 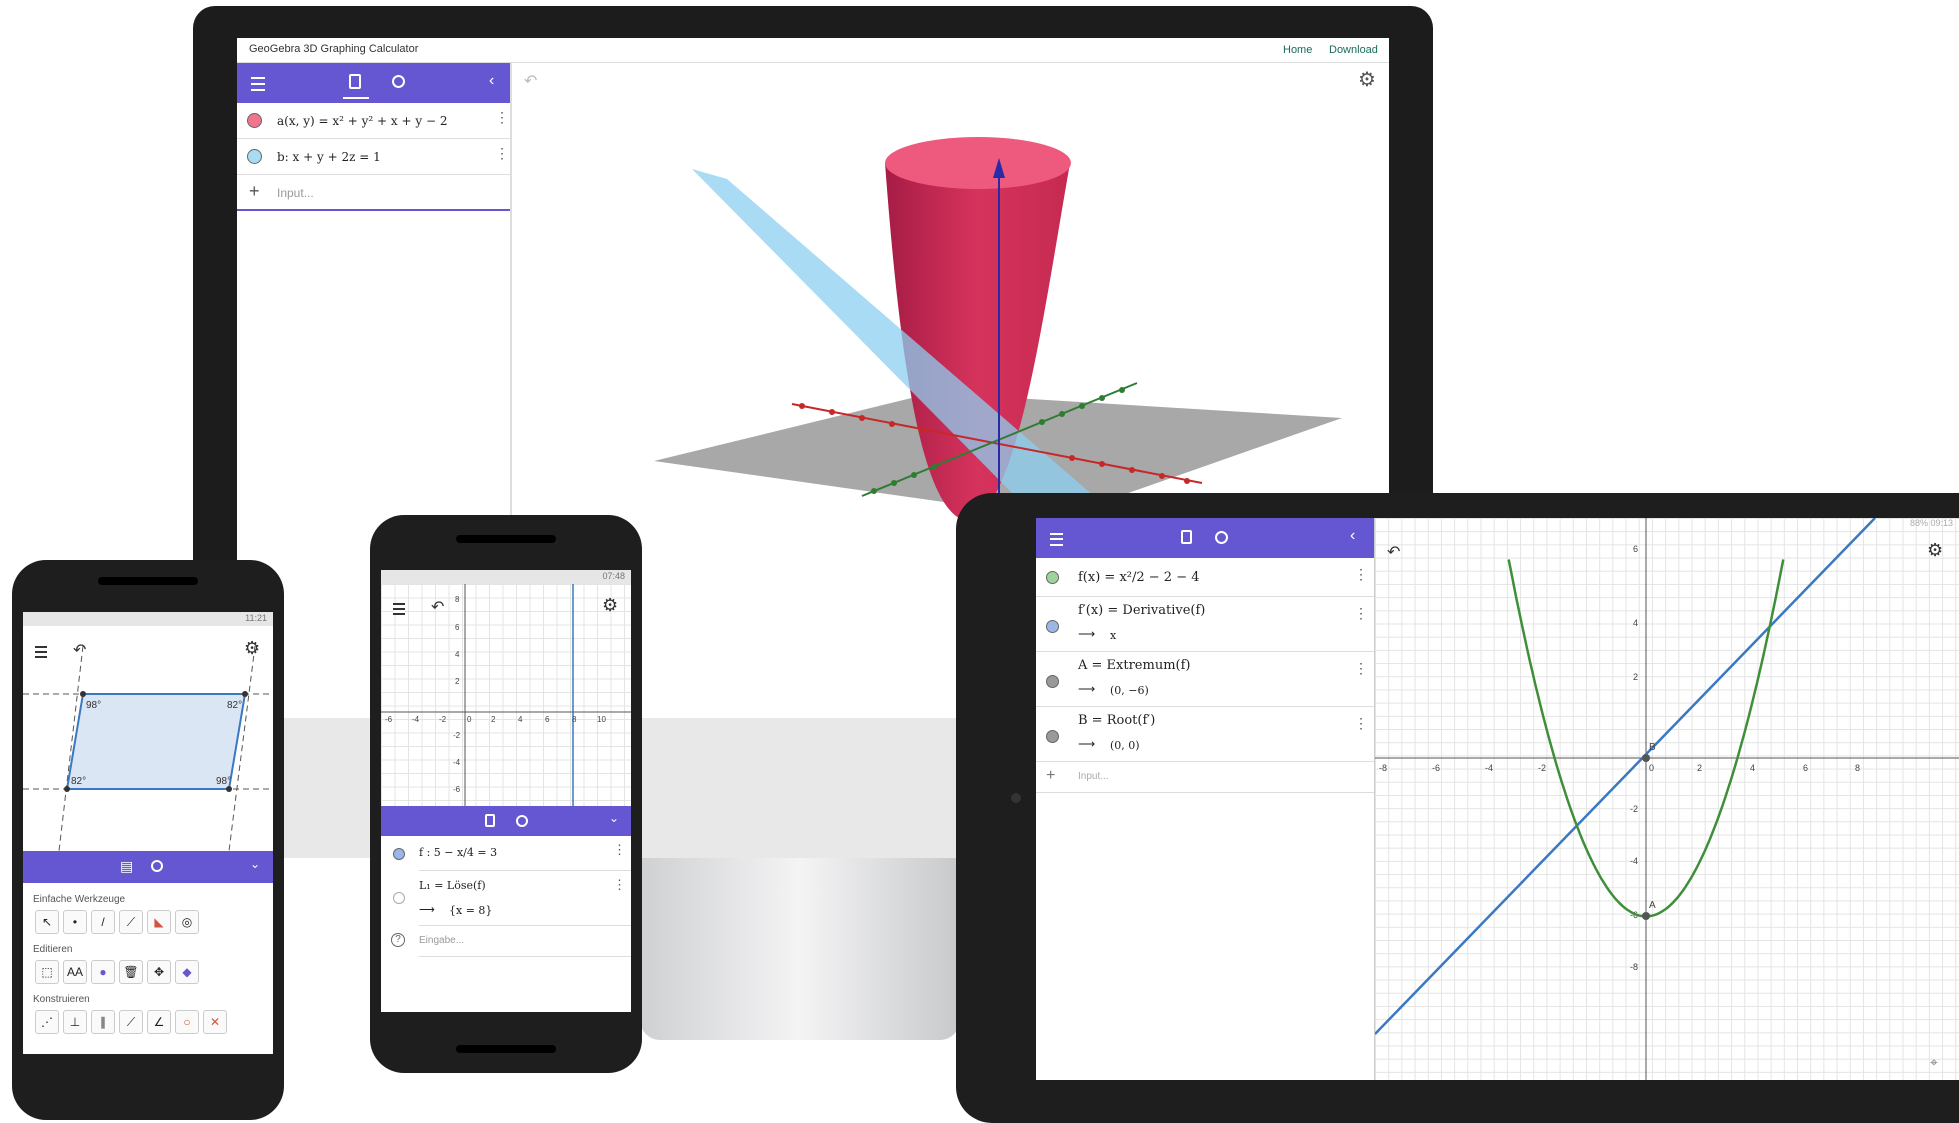 I want to click on status-time: 07:48, so click(x=613, y=576).